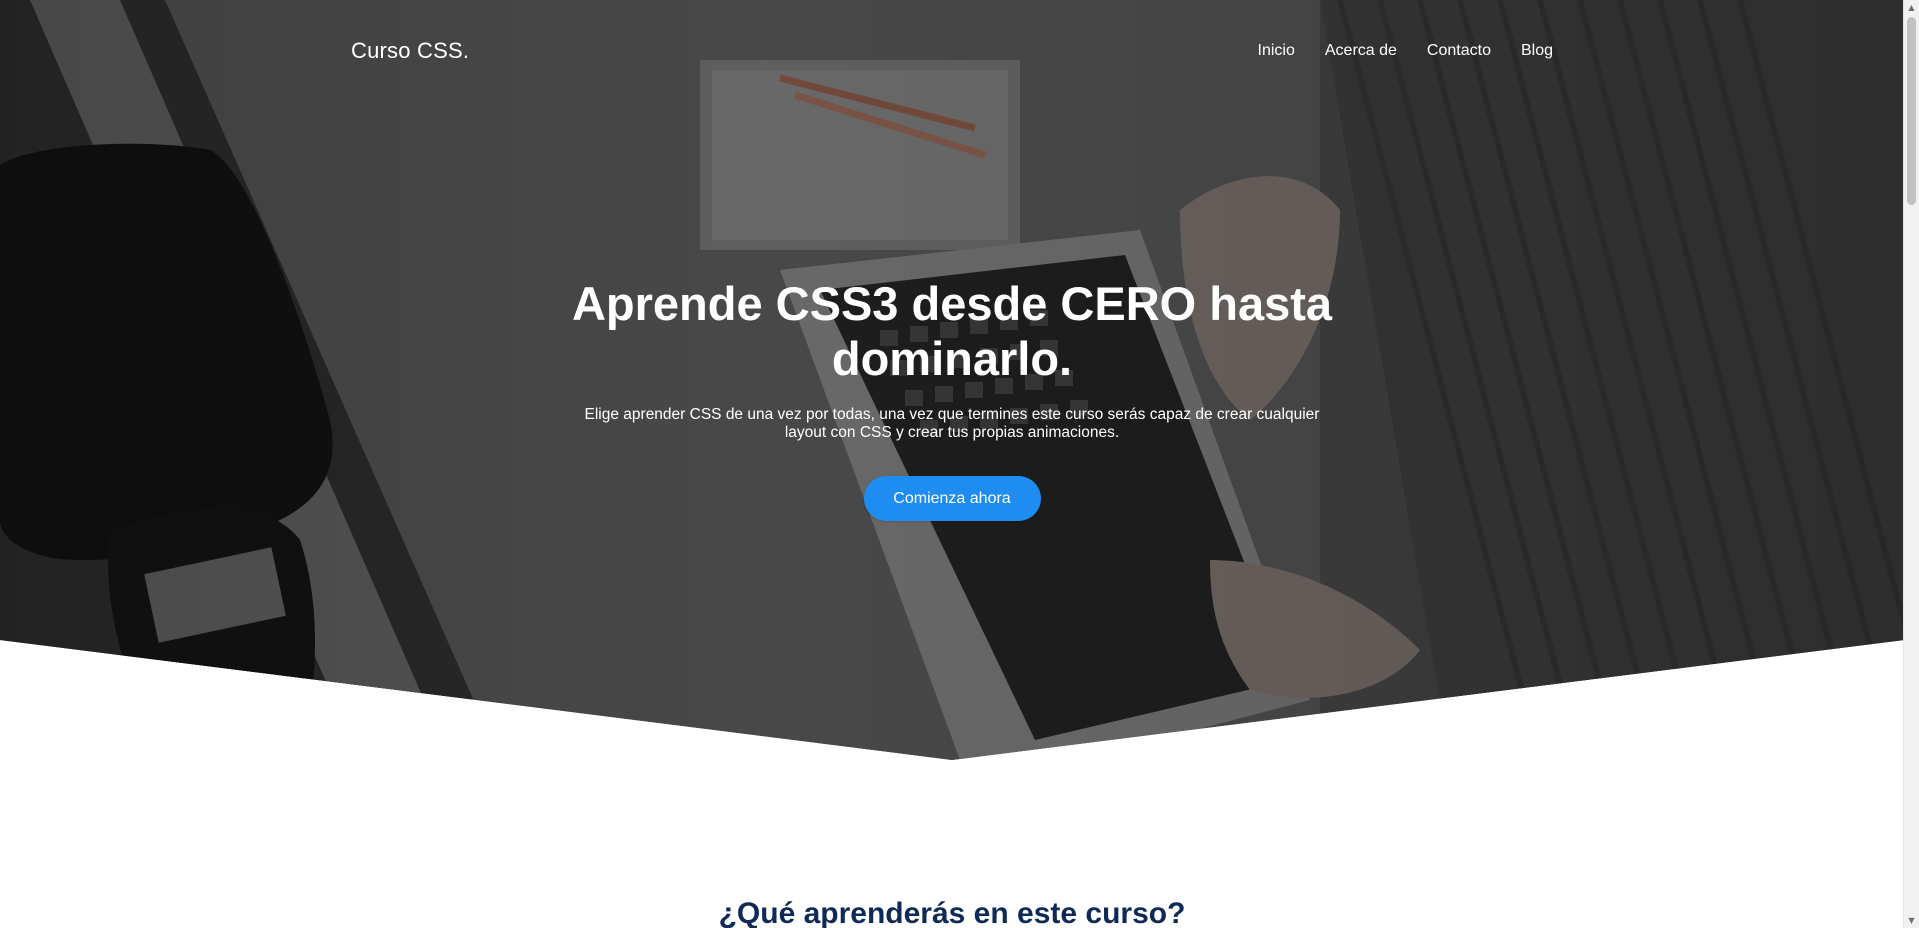  I want to click on scroll-up-icon: ▲, so click(1911, 7).